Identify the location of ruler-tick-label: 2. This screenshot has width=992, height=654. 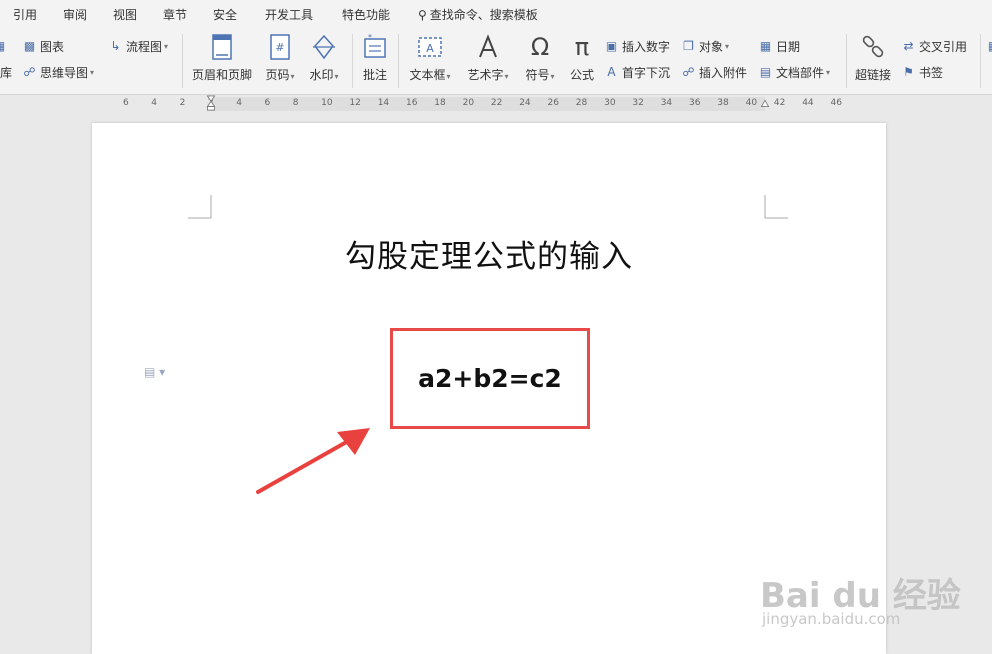
(182, 103).